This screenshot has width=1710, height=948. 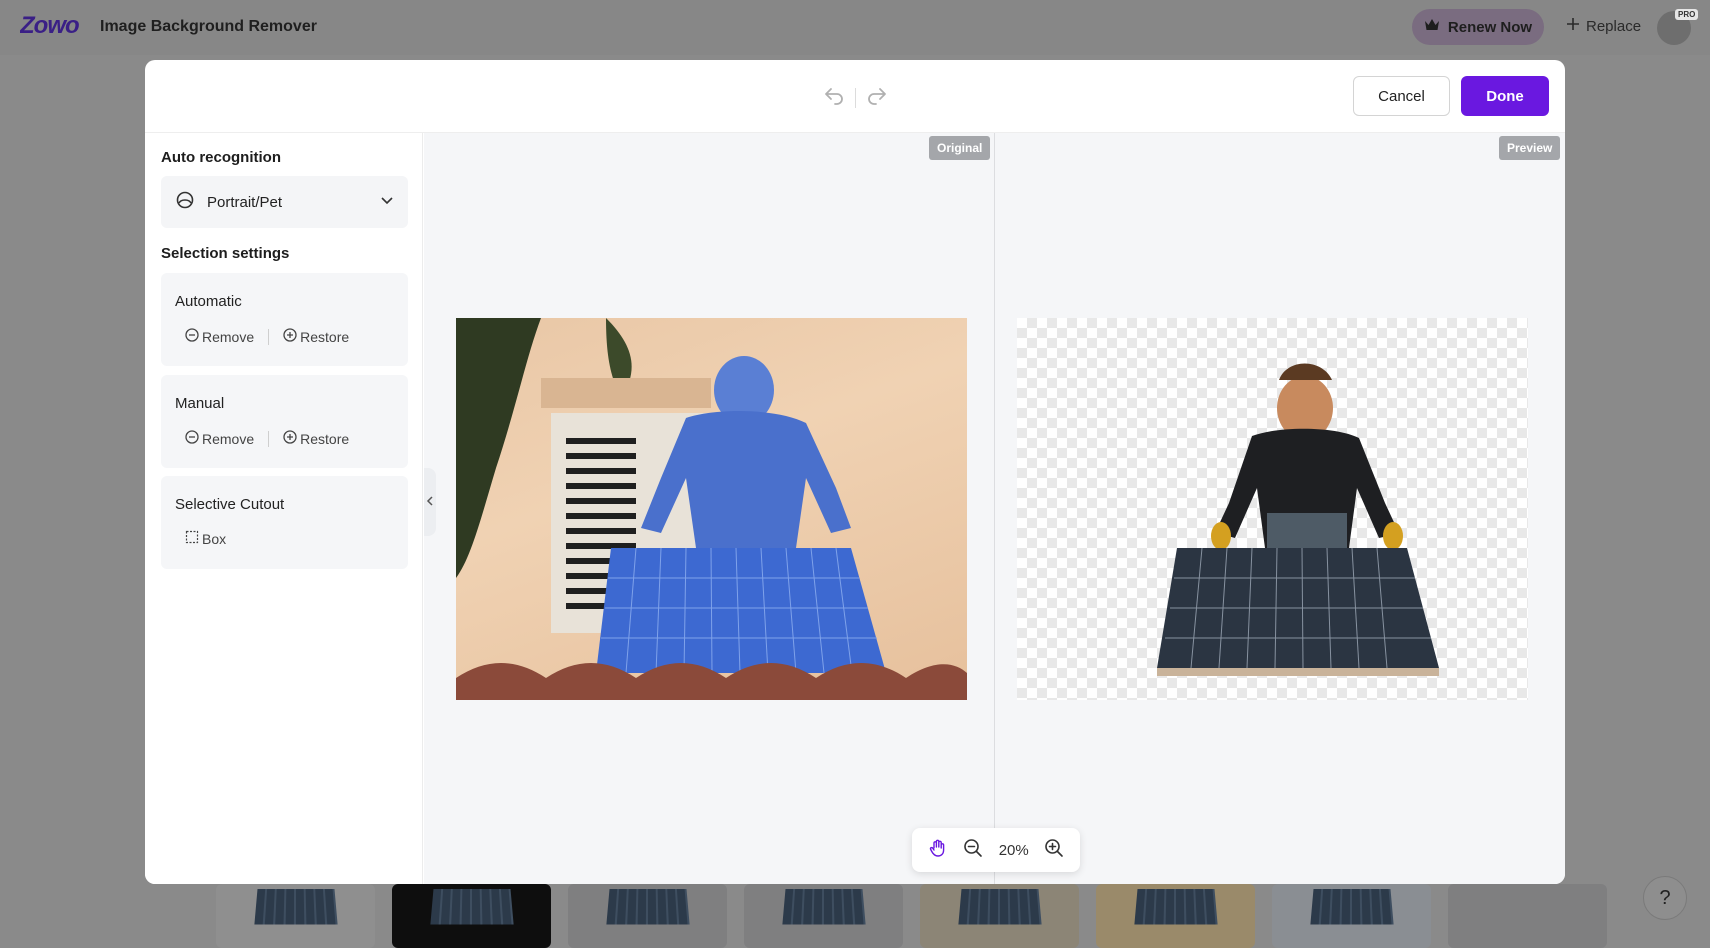 I want to click on automatic-options: Remove Restore, so click(x=267, y=336).